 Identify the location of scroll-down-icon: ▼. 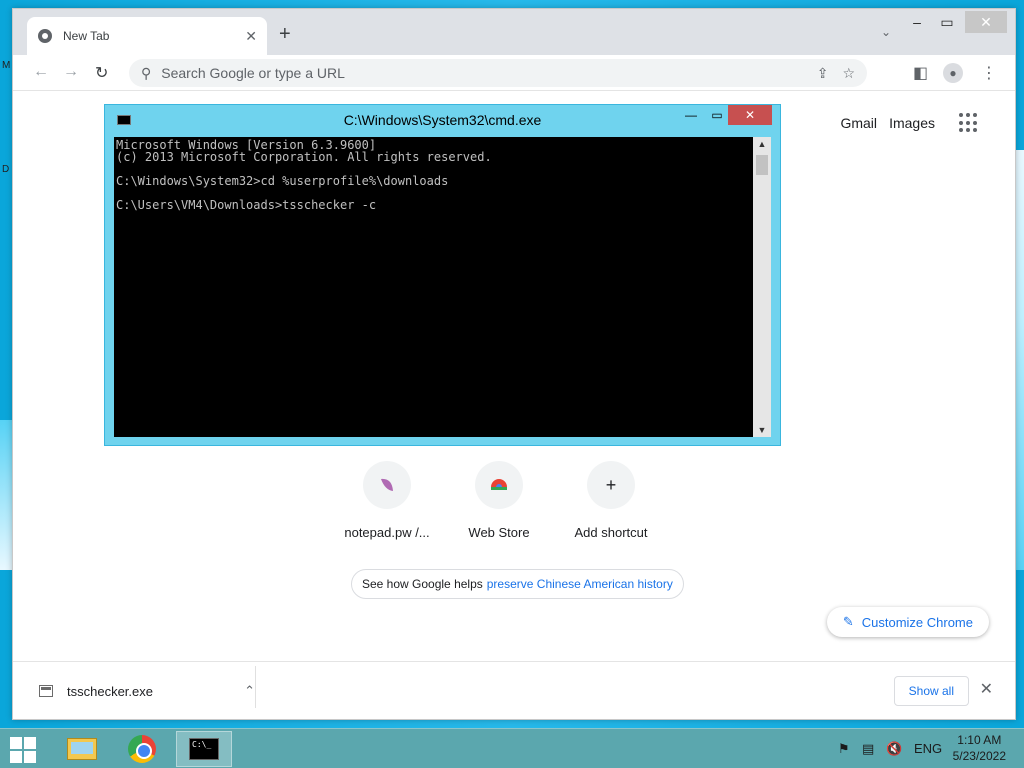
(762, 430).